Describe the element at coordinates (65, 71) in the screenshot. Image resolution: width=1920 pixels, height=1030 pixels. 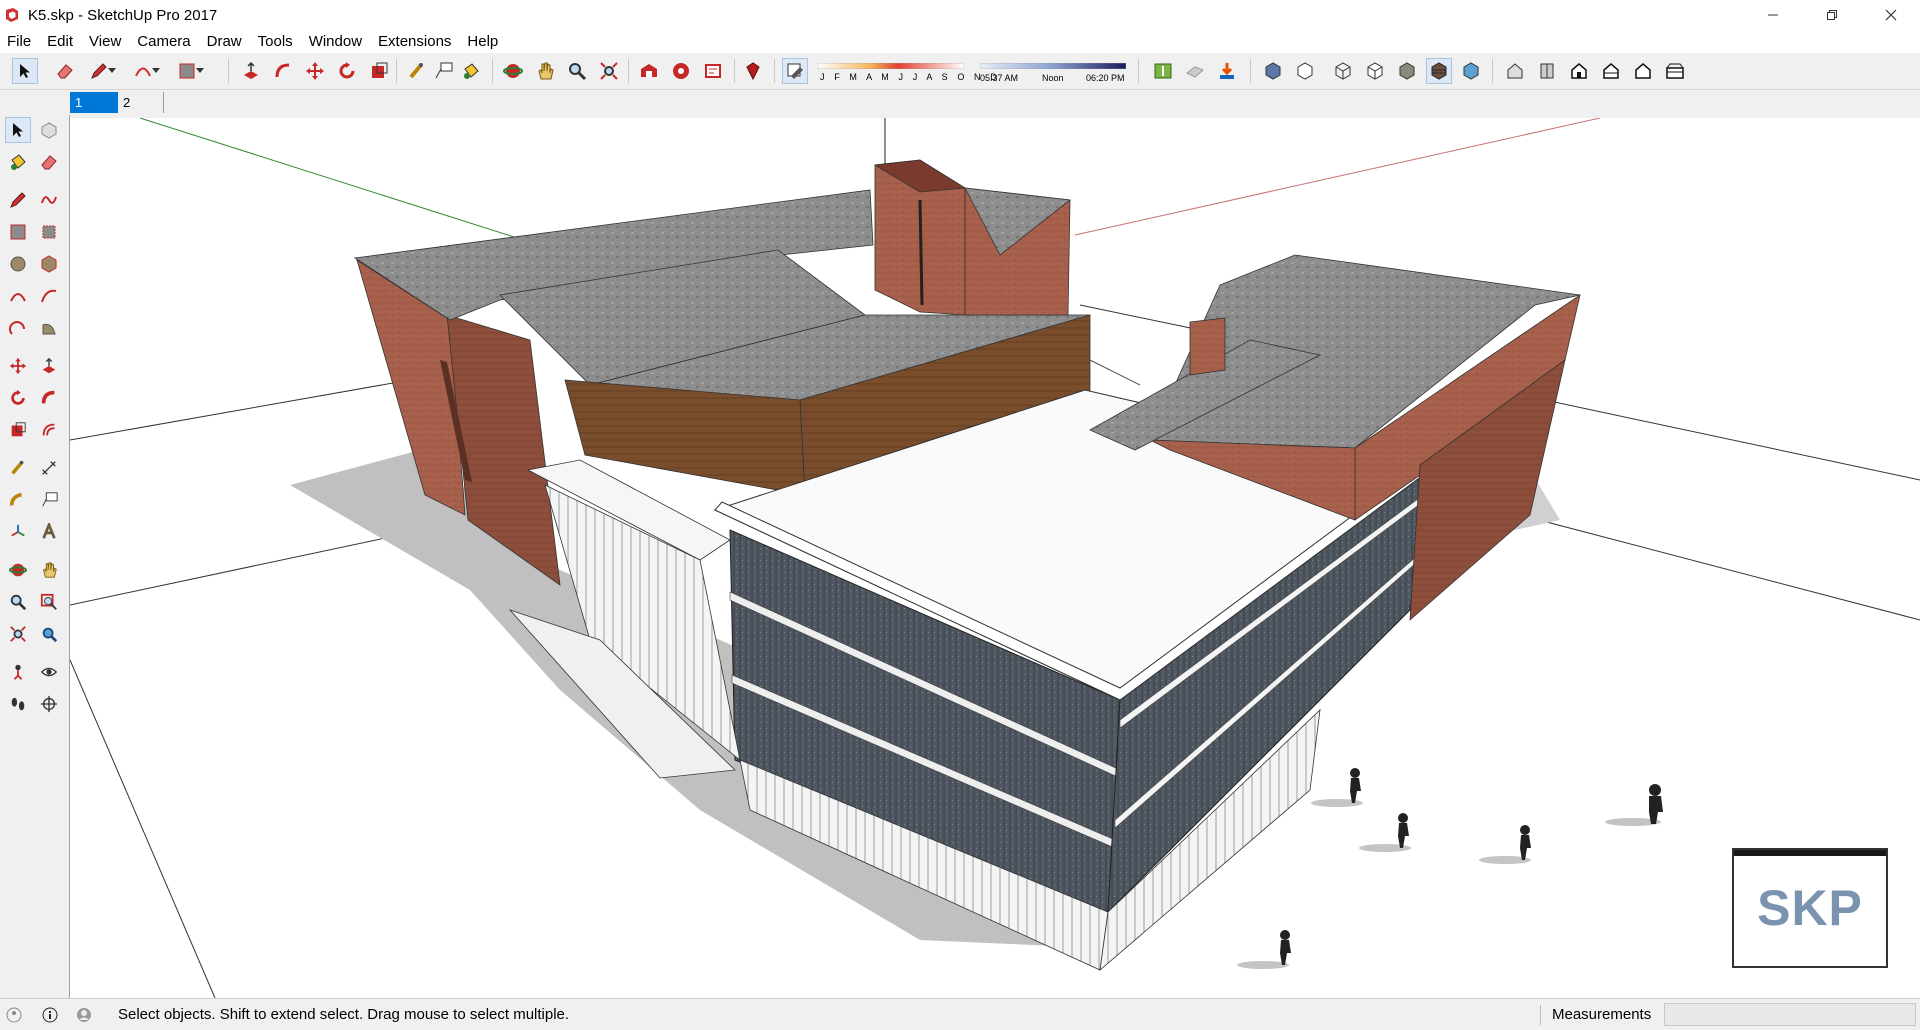
I see `eraser-tool-button` at that location.